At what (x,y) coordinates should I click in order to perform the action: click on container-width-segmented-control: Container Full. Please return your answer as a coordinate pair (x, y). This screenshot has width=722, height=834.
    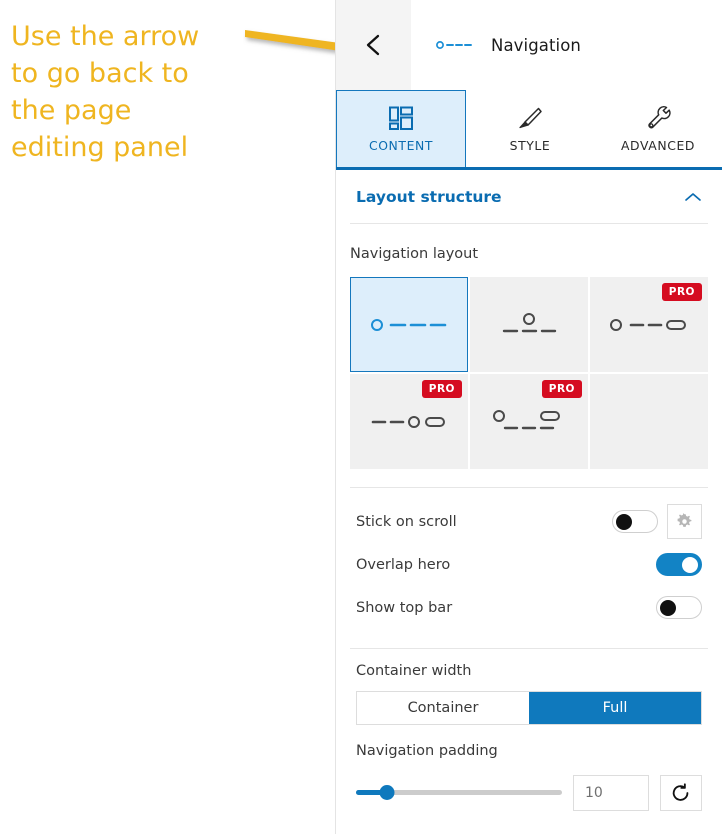
    Looking at the image, I should click on (529, 708).